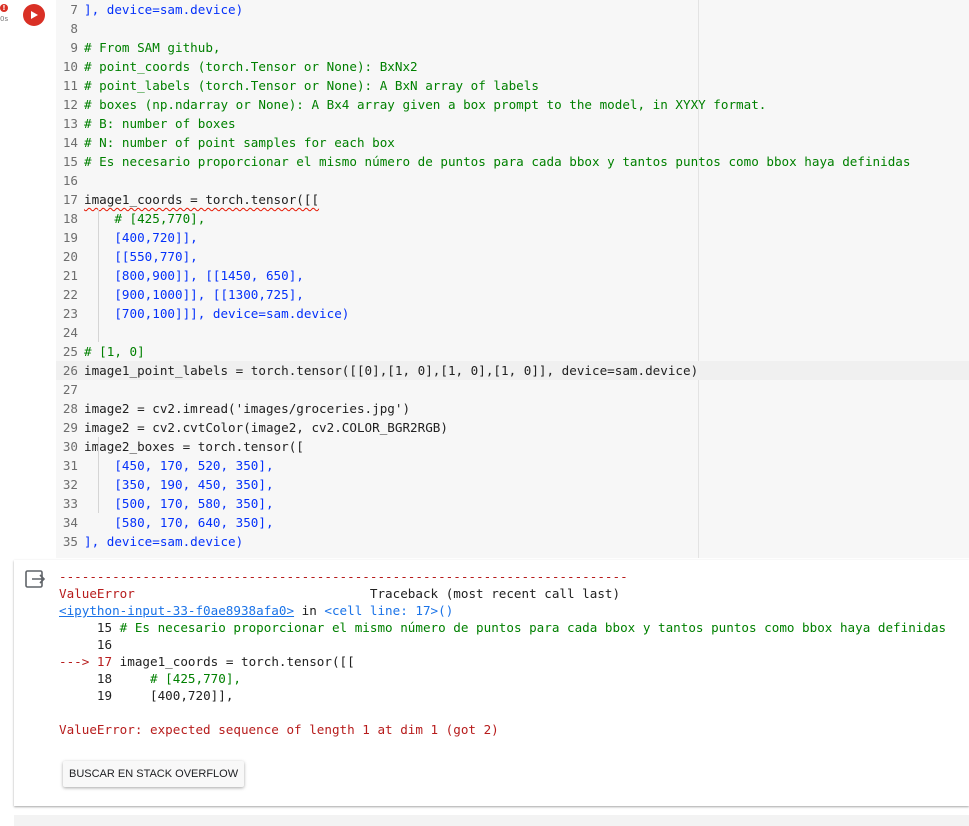  Describe the element at coordinates (388, 610) in the screenshot. I see `cell-line-ref: <cell line: 17>()` at that location.